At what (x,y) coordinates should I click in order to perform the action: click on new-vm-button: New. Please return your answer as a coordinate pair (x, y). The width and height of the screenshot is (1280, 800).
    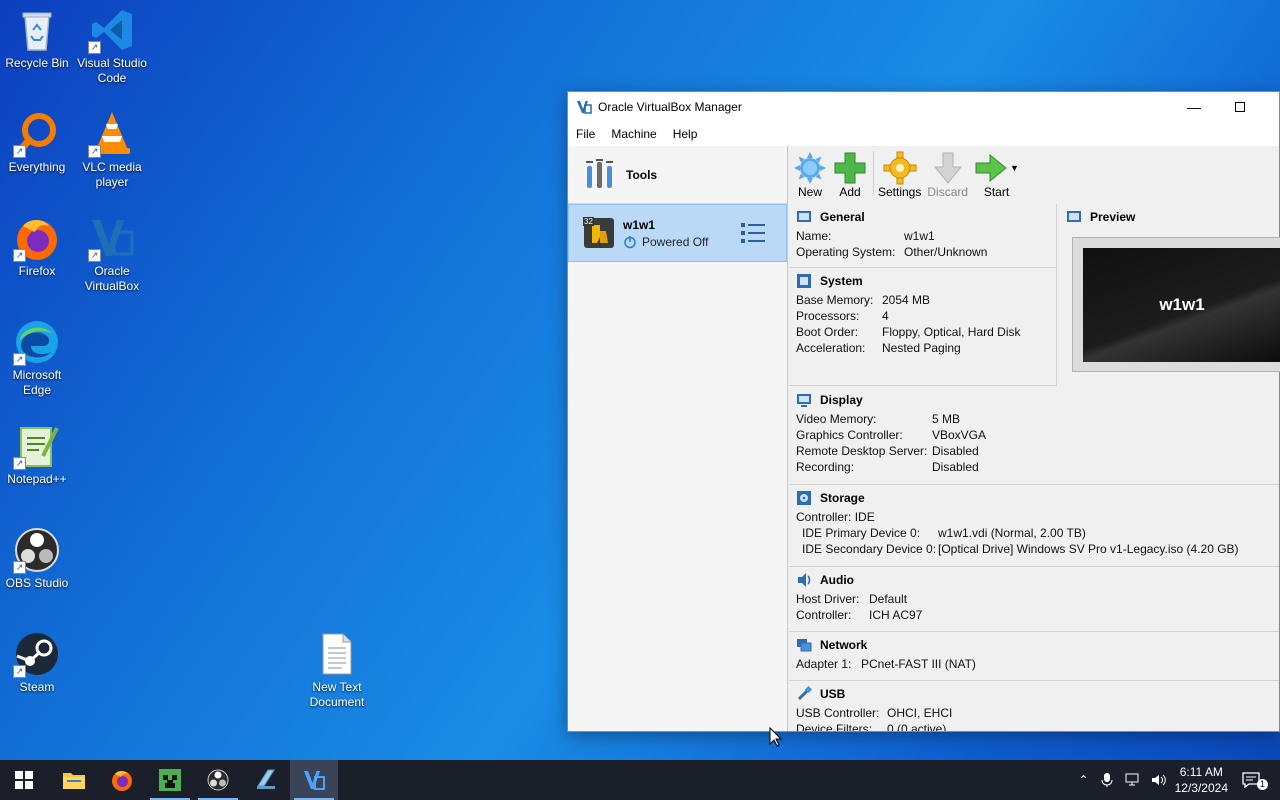
    Looking at the image, I should click on (810, 175).